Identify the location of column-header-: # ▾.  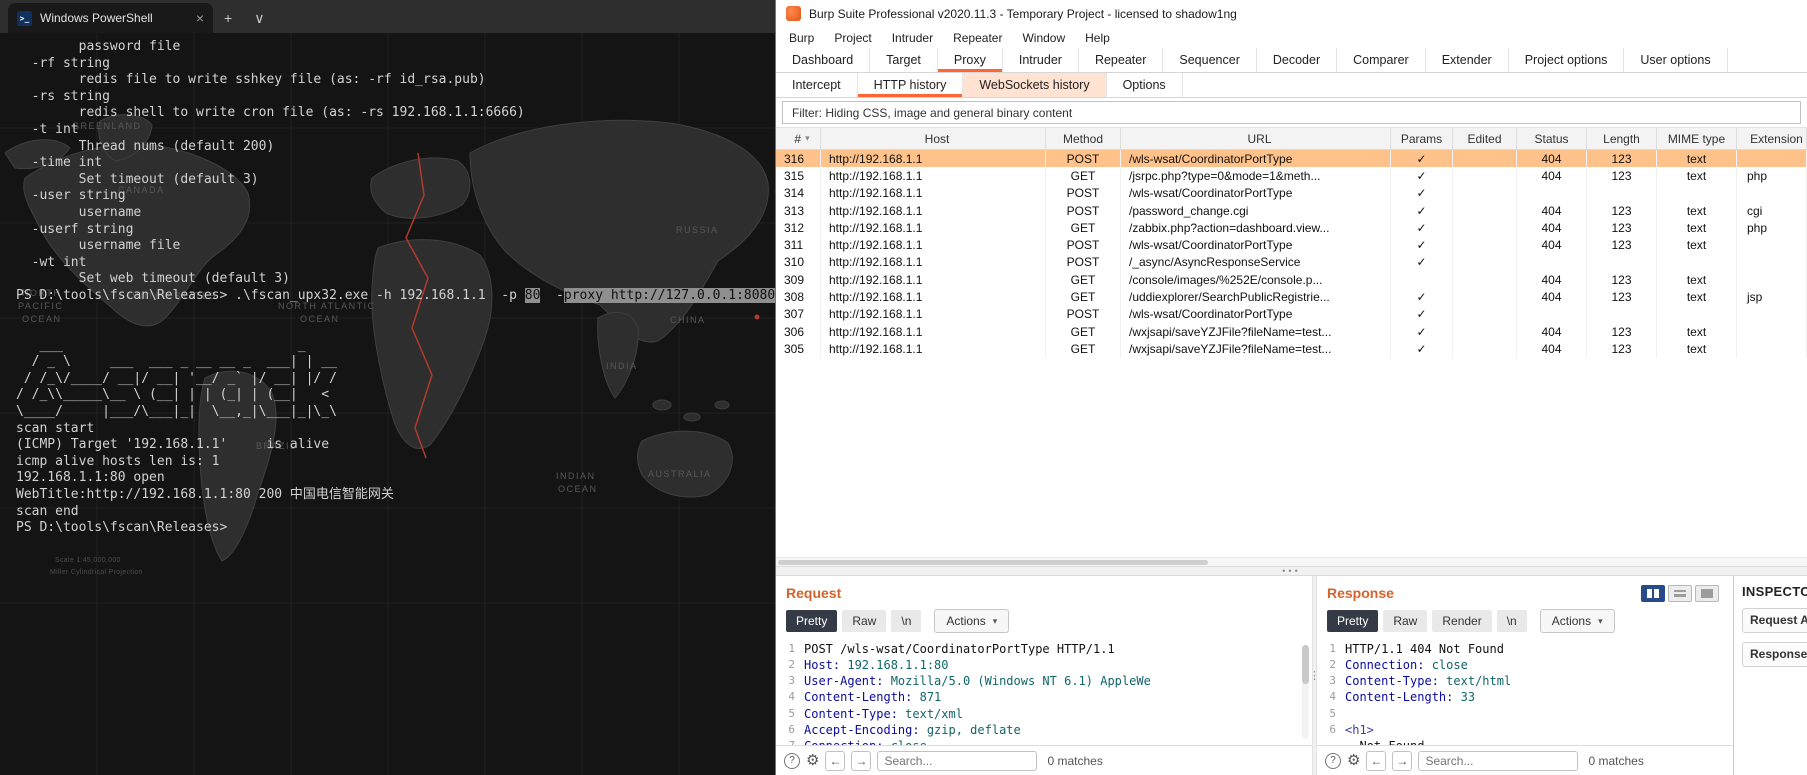
(798, 138).